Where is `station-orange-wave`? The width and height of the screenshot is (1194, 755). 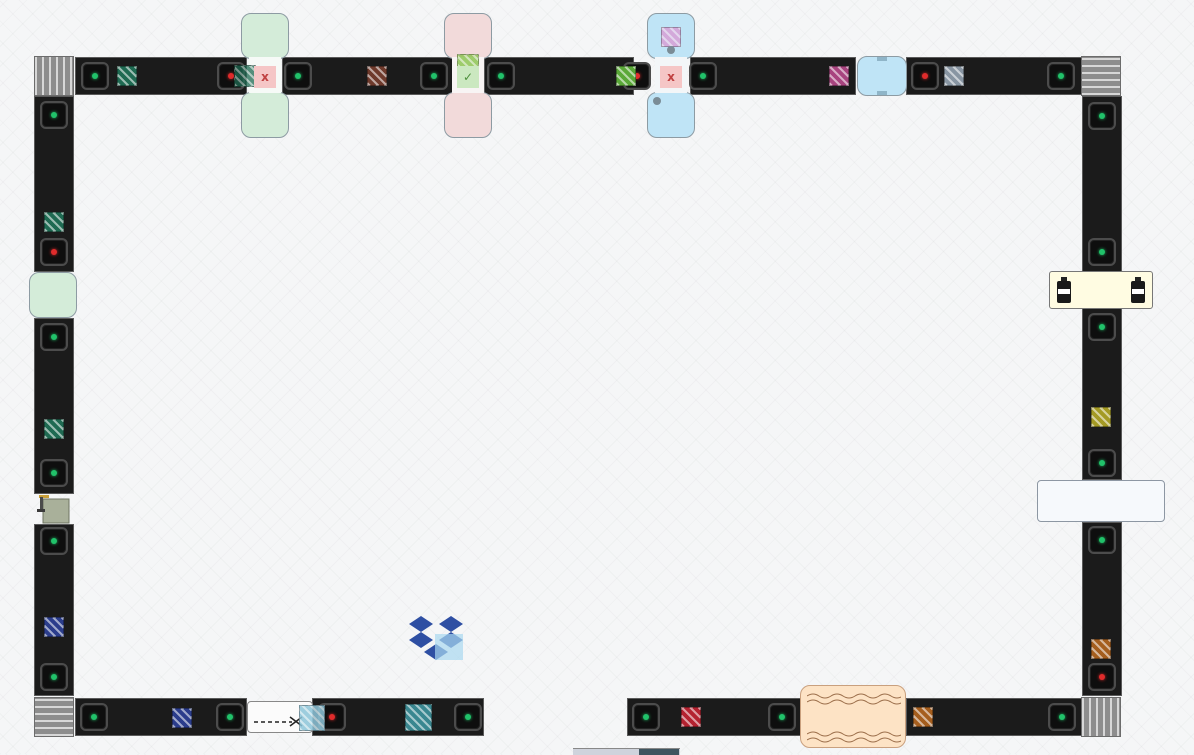 station-orange-wave is located at coordinates (853, 716).